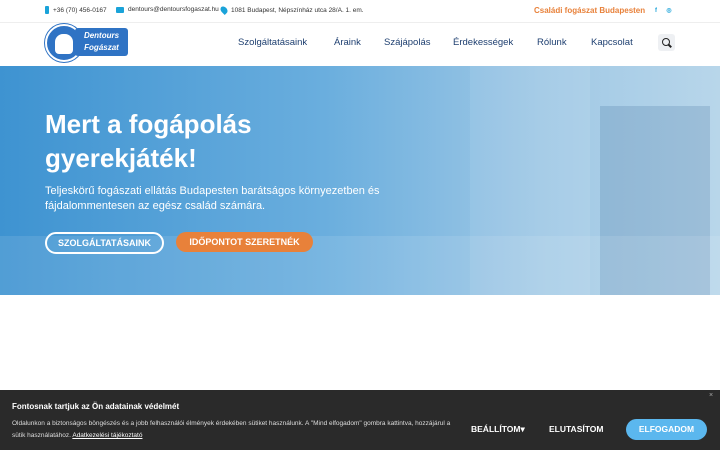 Image resolution: width=720 pixels, height=450 pixels. What do you see at coordinates (666, 42) in the screenshot?
I see `search-icon` at bounding box center [666, 42].